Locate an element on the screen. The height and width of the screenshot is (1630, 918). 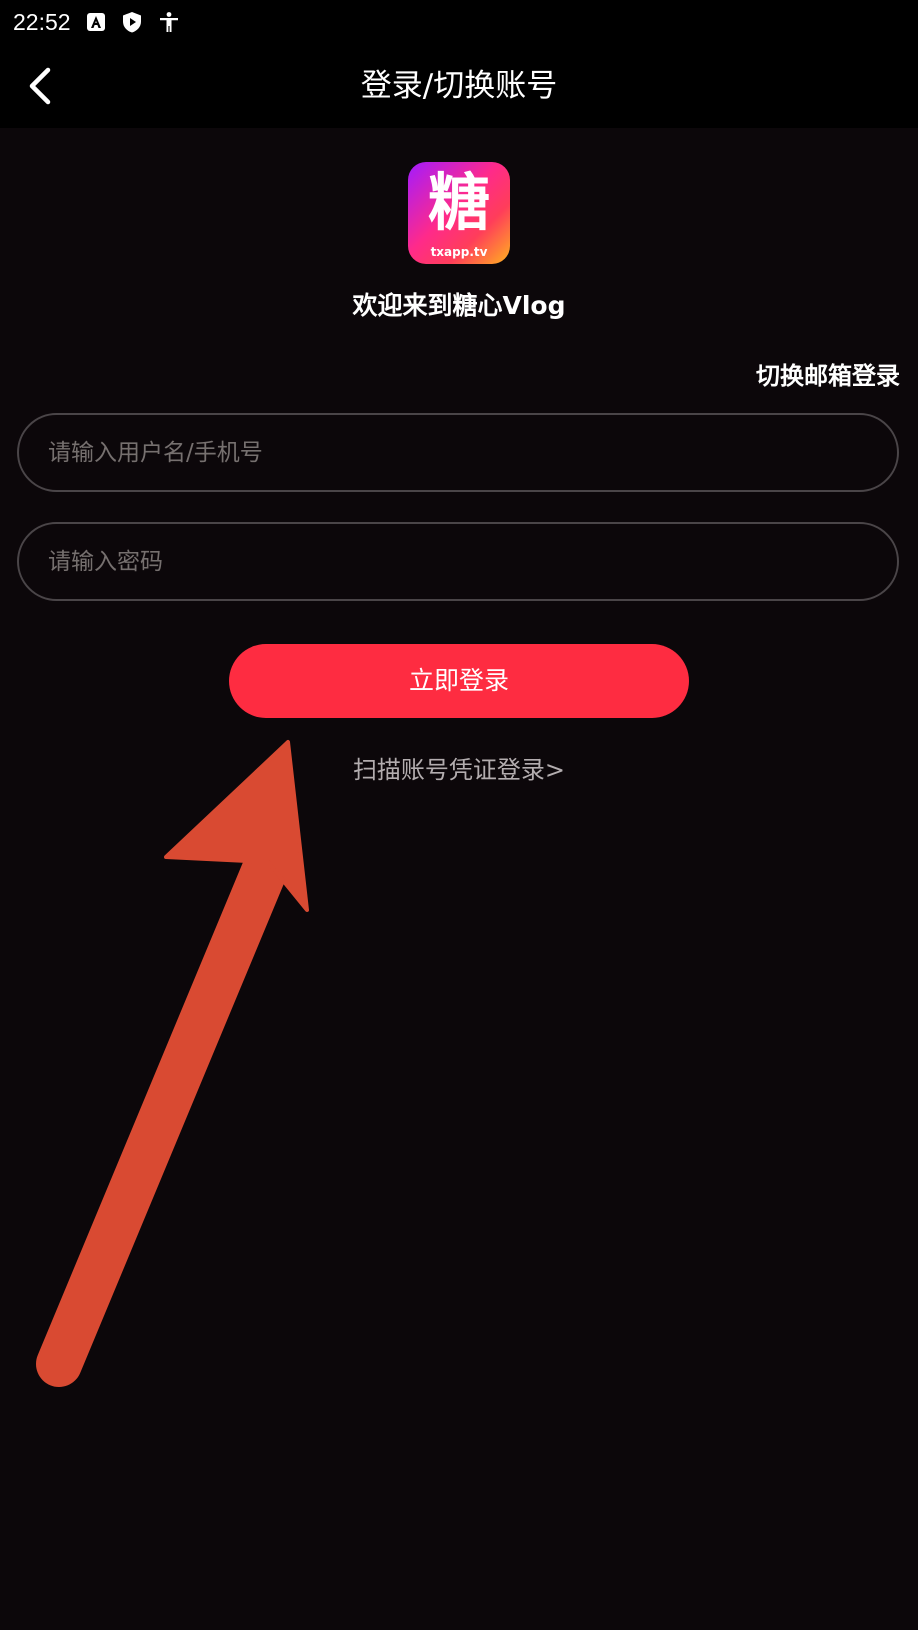
logo-character: 糖 is located at coordinates (458, 202).